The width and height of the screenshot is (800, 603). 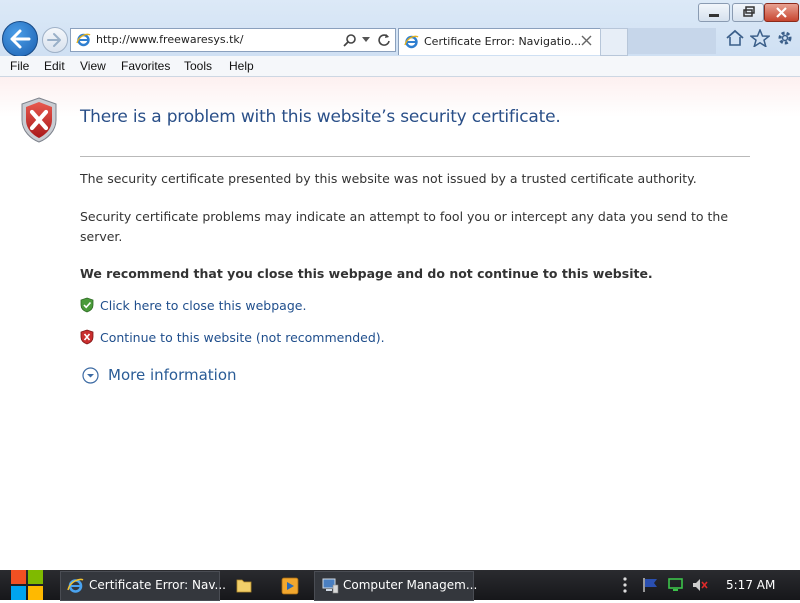 What do you see at coordinates (241, 66) in the screenshot?
I see `menu-help: Help` at bounding box center [241, 66].